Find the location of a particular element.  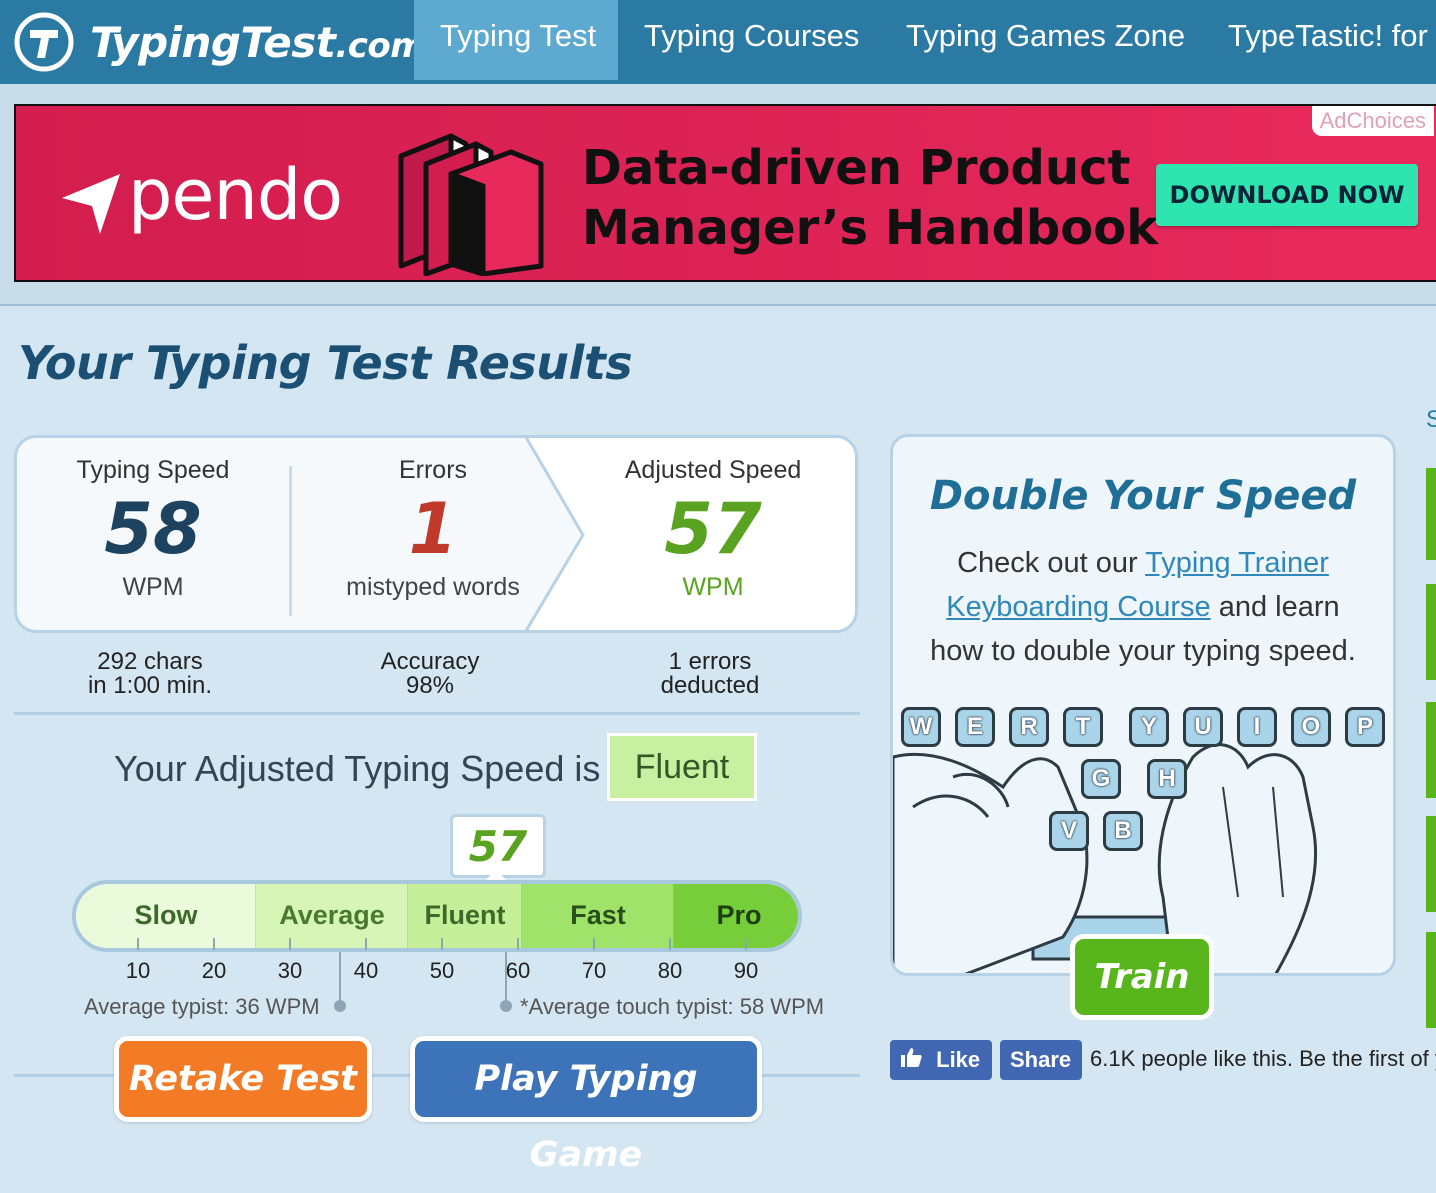

adjusted-speed-value: 57 is located at coordinates (713, 529).